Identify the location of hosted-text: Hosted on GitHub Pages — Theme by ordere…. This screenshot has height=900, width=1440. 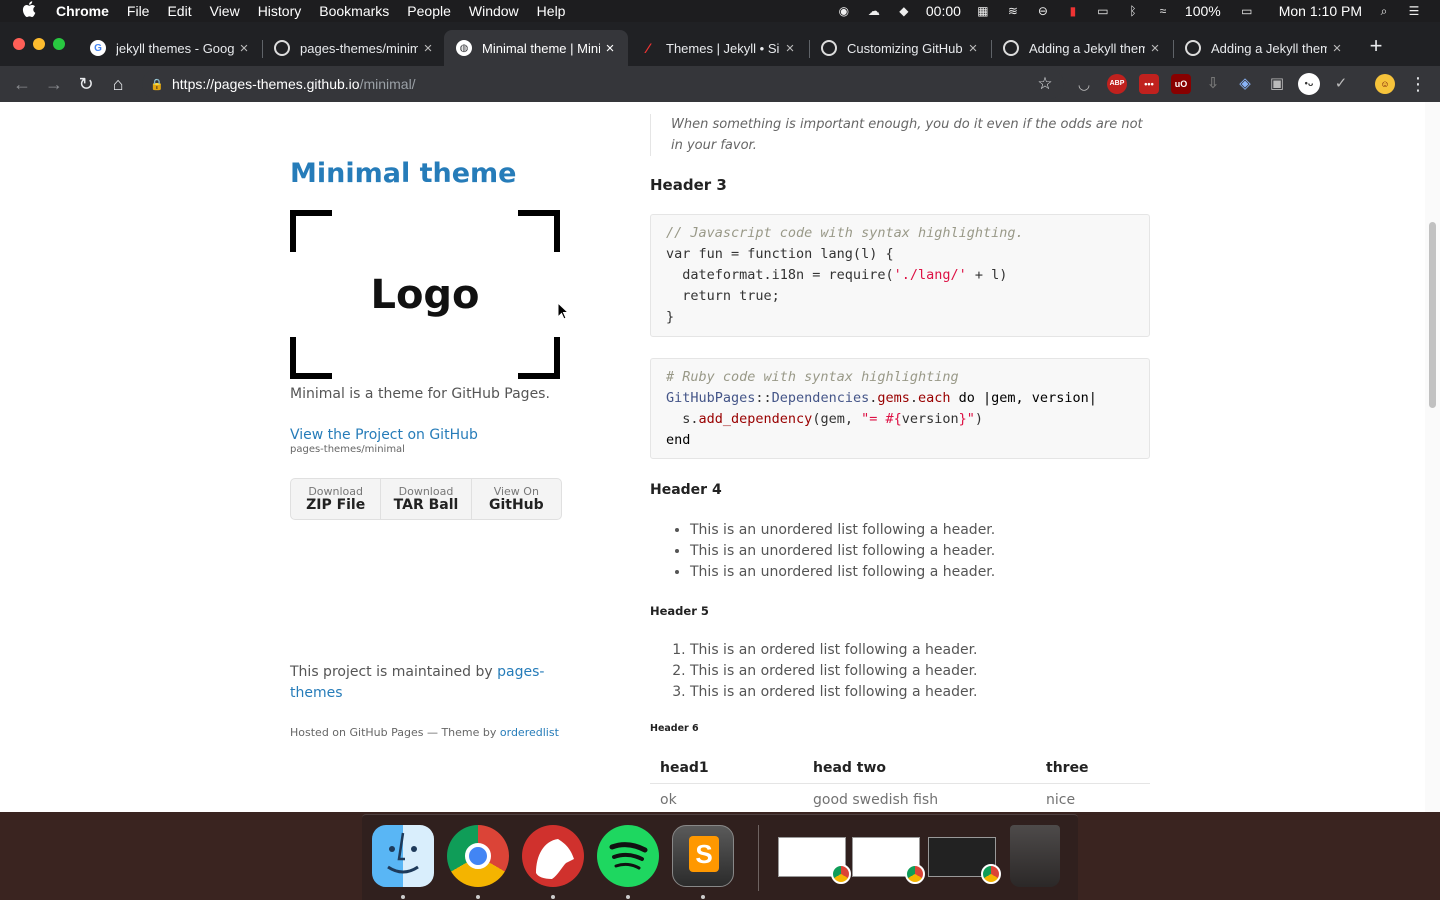
(424, 732).